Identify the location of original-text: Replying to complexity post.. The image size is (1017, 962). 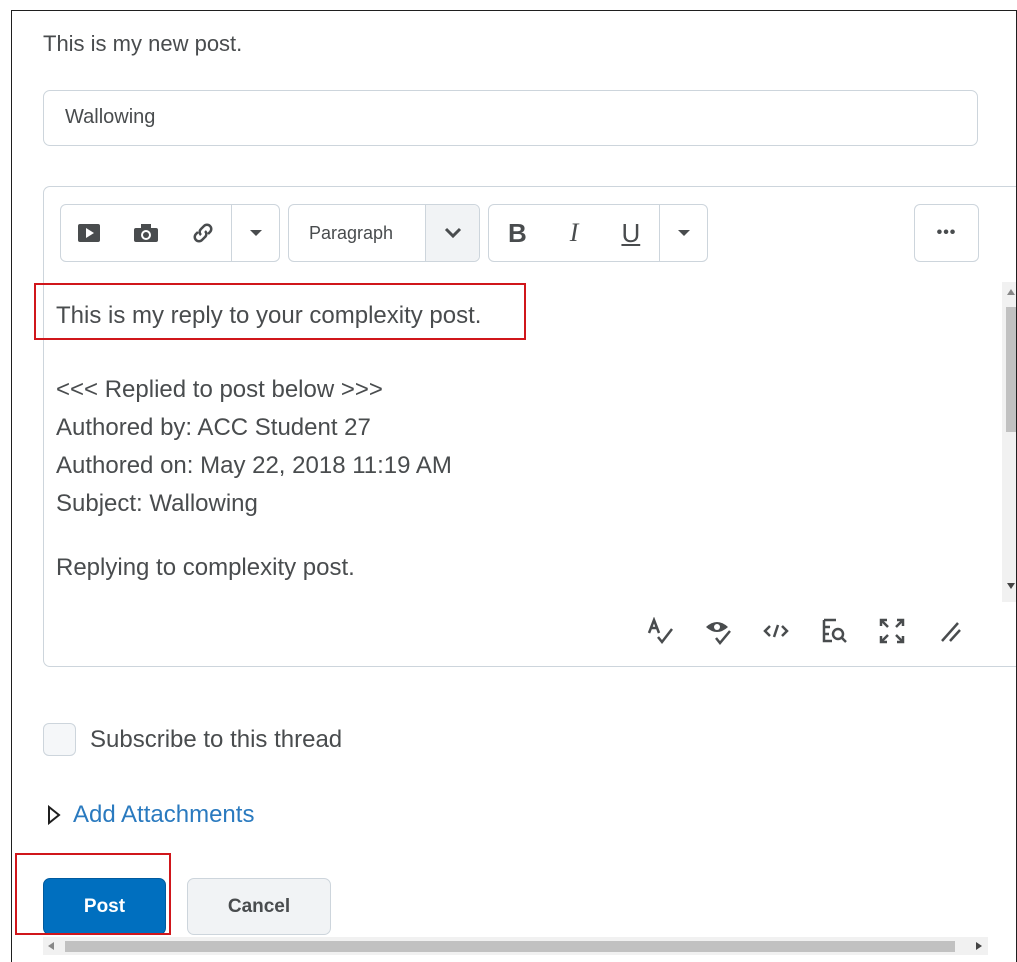
(205, 567).